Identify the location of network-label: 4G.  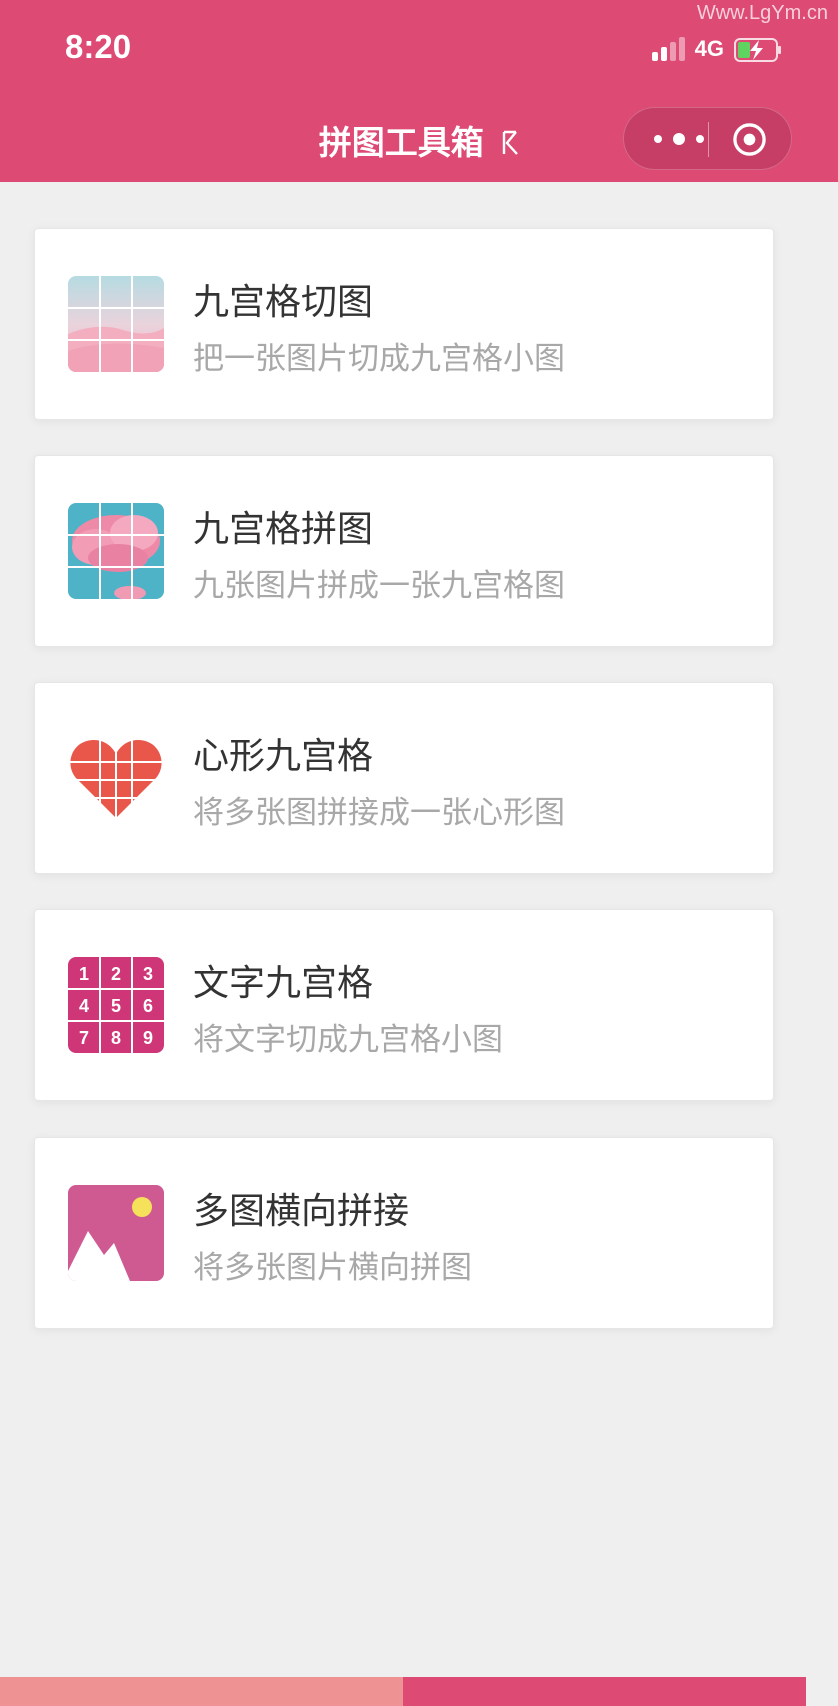
(709, 48).